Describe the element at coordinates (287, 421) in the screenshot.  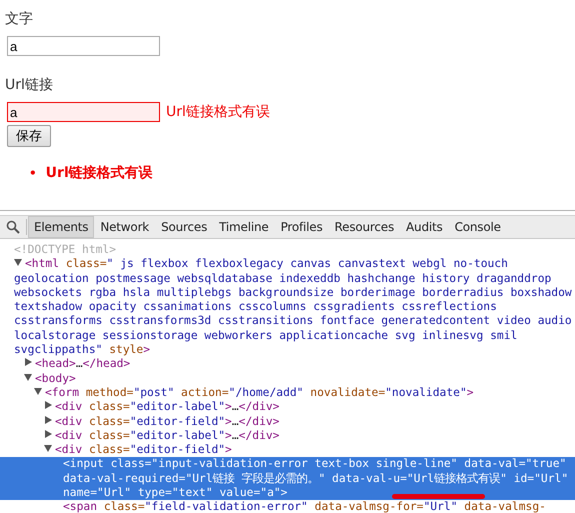
I see `dom-node-line: <div class="editor-field">…</div>` at that location.